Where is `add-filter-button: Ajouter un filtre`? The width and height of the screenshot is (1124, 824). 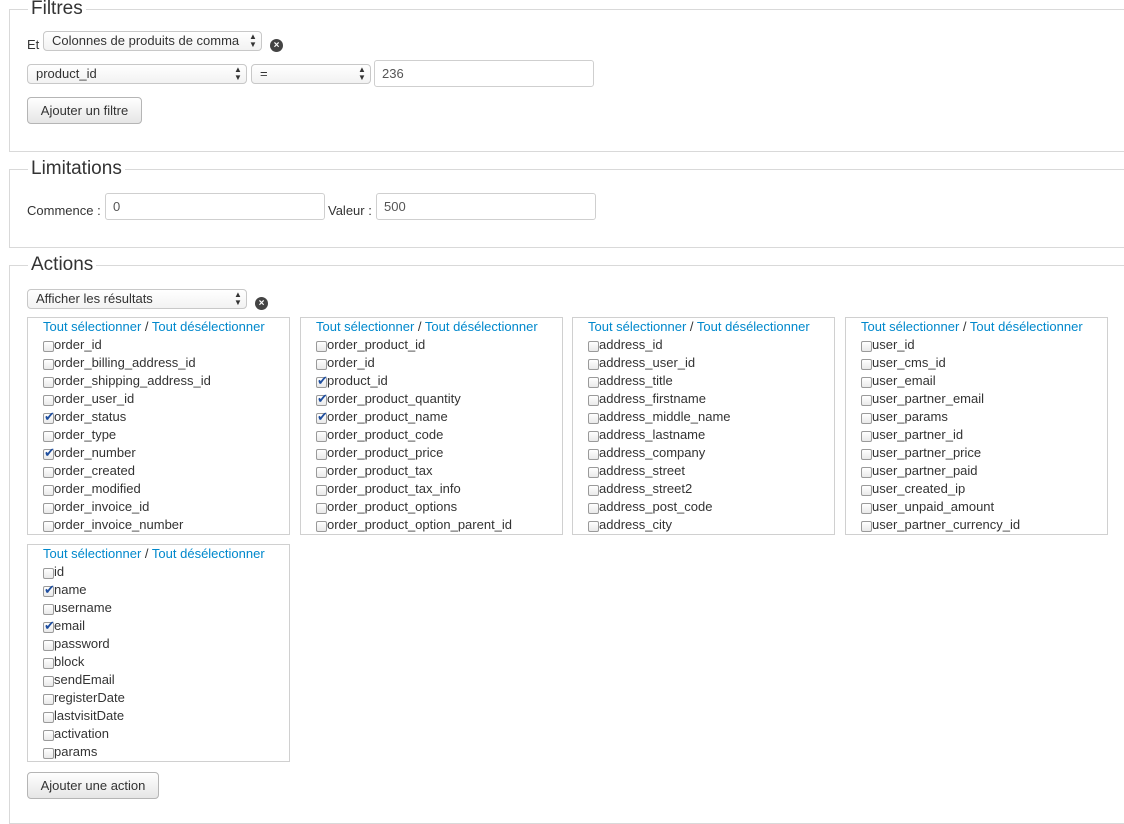 add-filter-button: Ajouter un filtre is located at coordinates (84, 110).